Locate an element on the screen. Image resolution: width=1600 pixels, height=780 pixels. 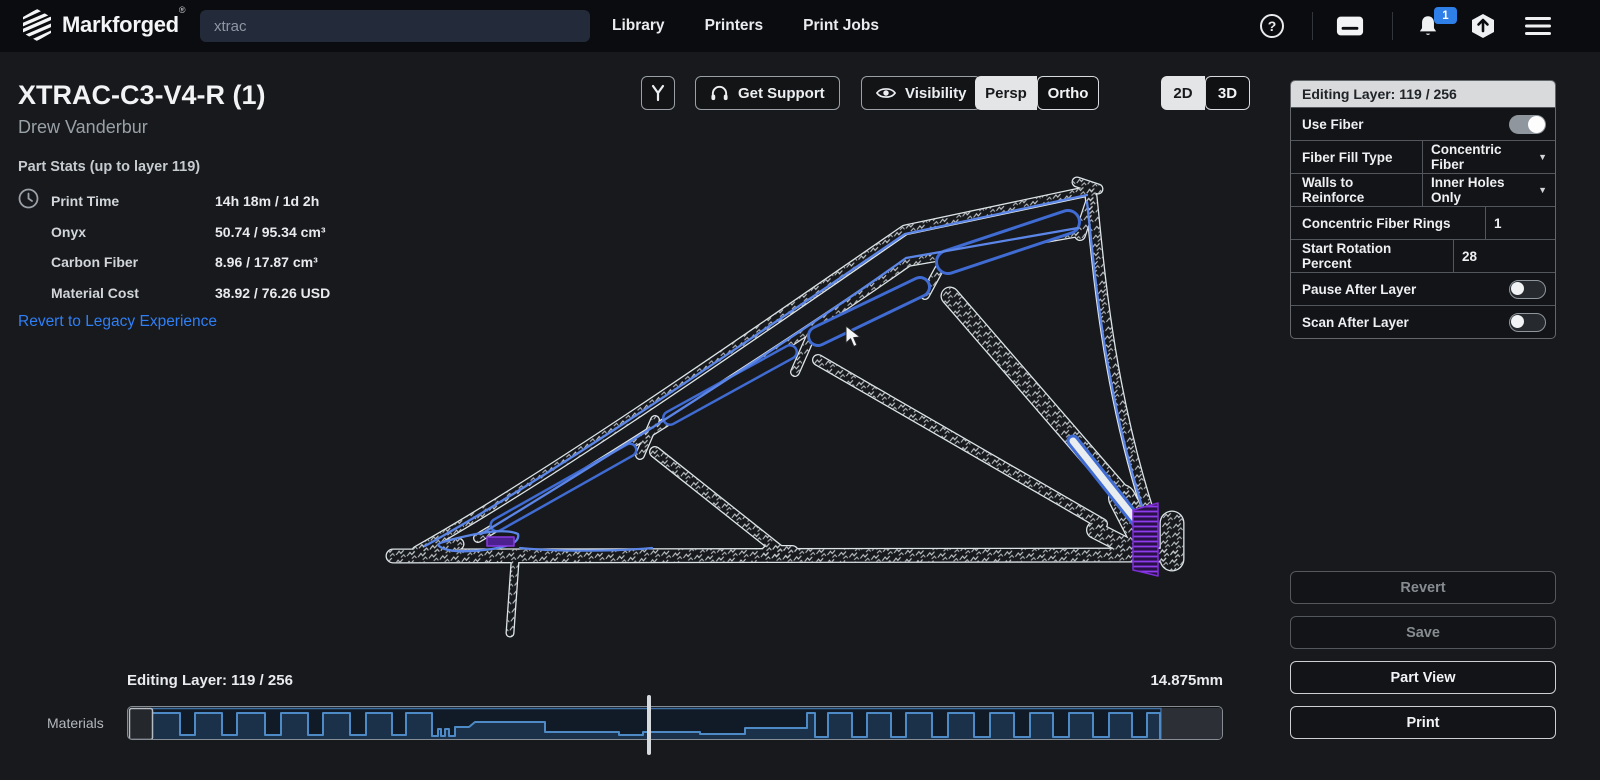
row-pause-after-layer: Pause After Layer is located at coordinates (1423, 288).